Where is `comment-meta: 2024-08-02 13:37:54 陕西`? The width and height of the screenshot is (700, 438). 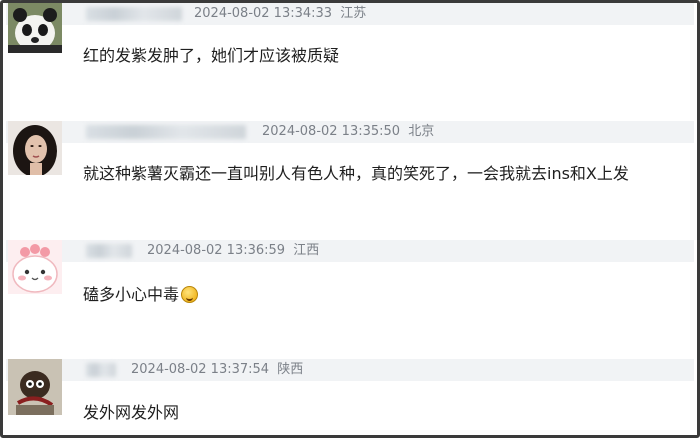 comment-meta: 2024-08-02 13:37:54 陕西 is located at coordinates (217, 370).